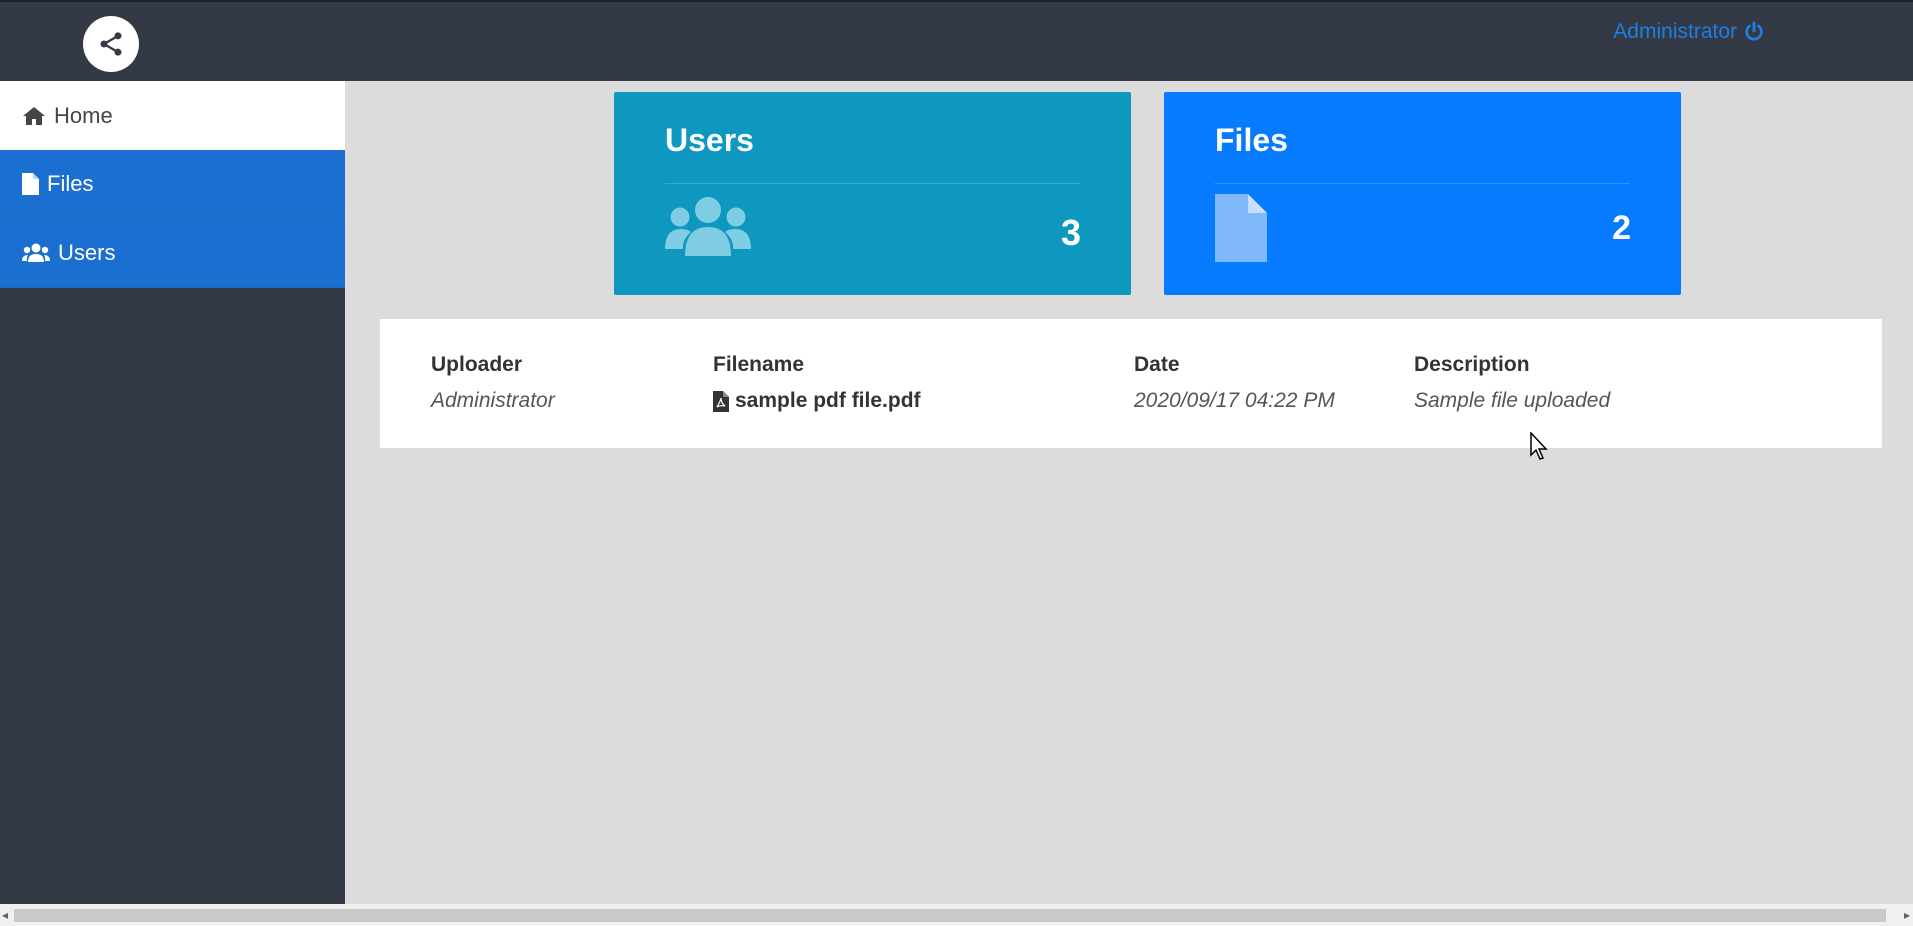  Describe the element at coordinates (759, 364) in the screenshot. I see `column-header: Filename` at that location.